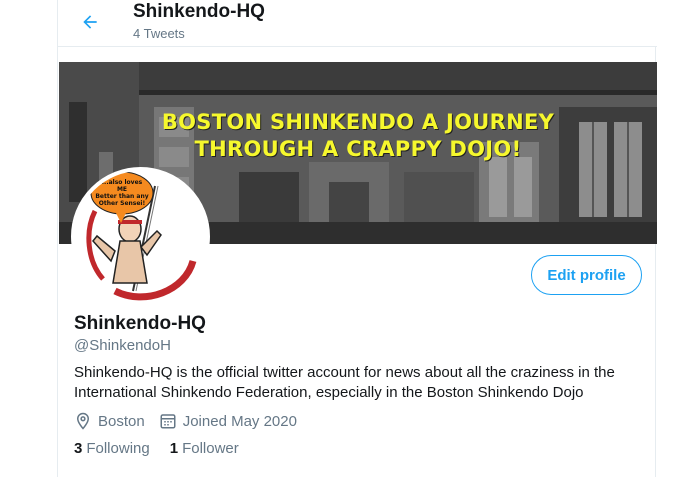  I want to click on edit-profile-button: Edit profile, so click(586, 275).